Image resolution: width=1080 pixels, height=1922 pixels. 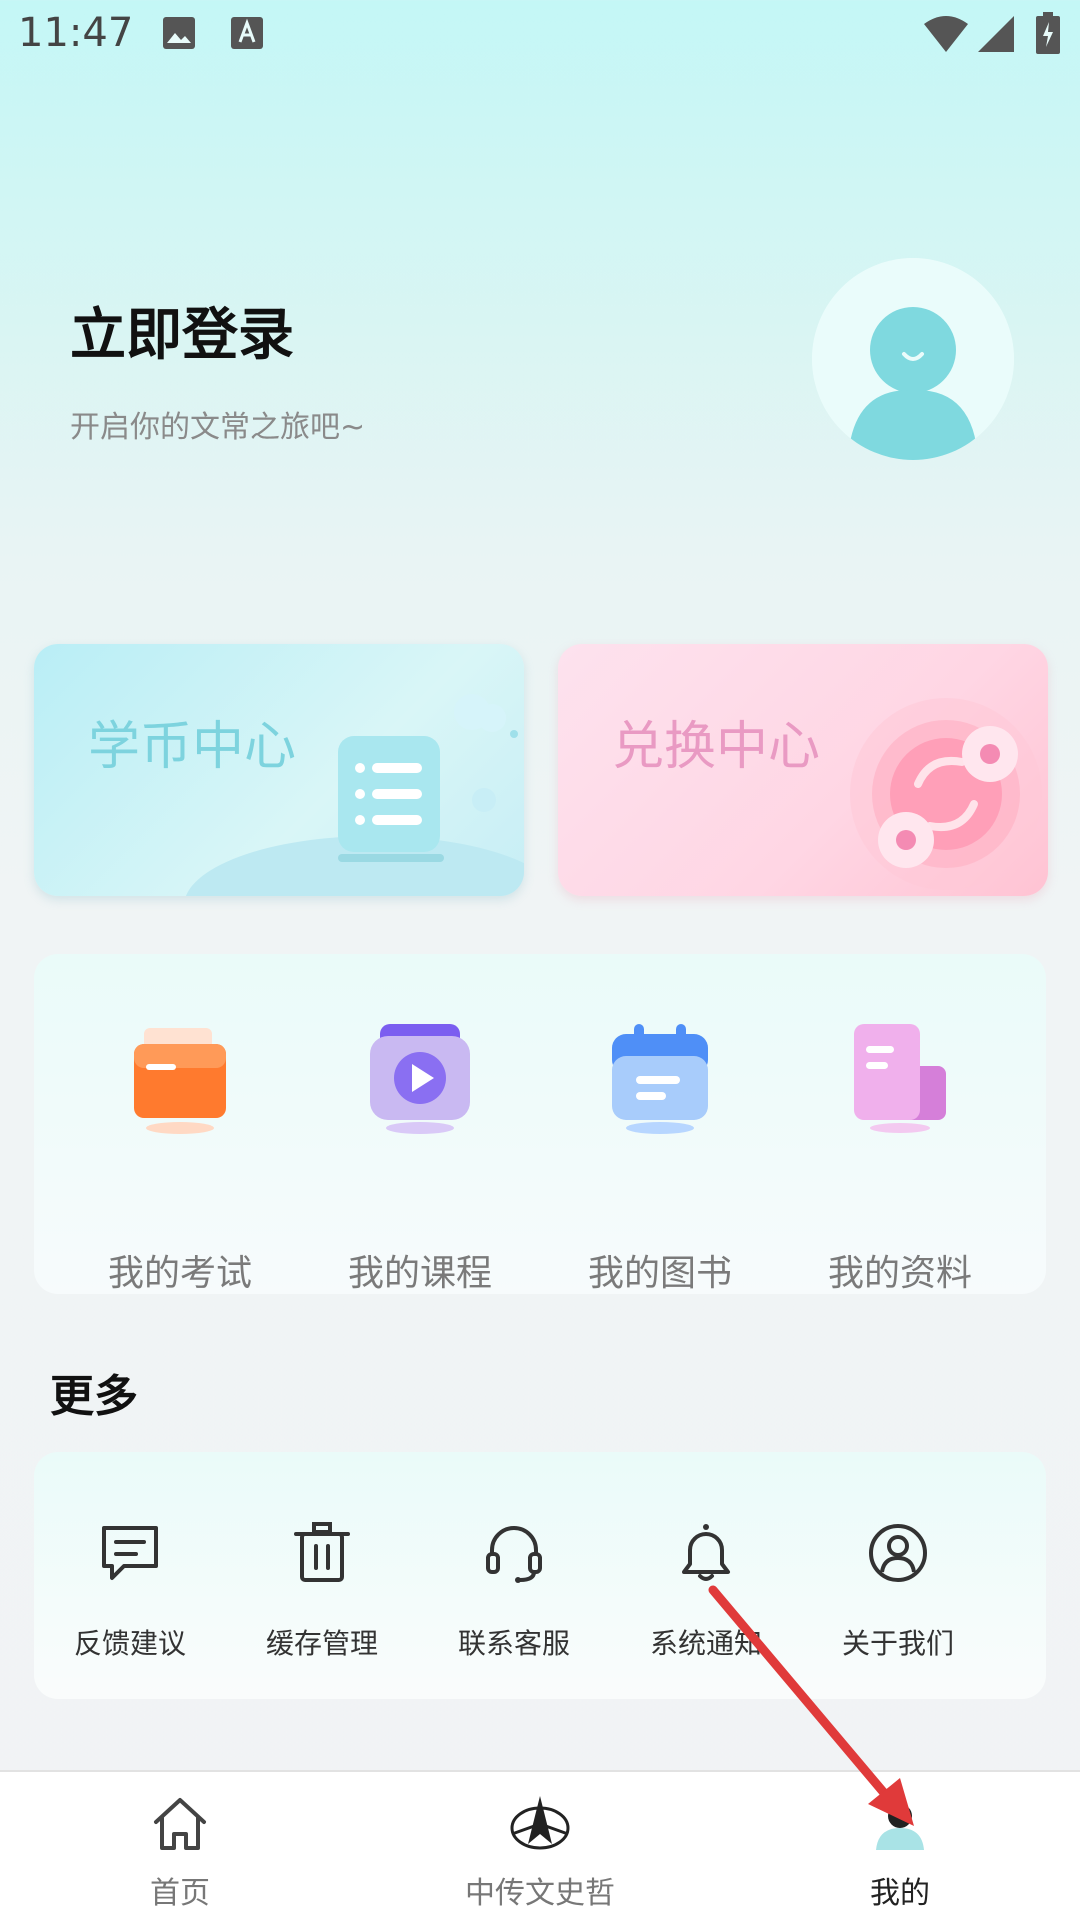 I want to click on nav-item-home: 首页, so click(x=180, y=1847).